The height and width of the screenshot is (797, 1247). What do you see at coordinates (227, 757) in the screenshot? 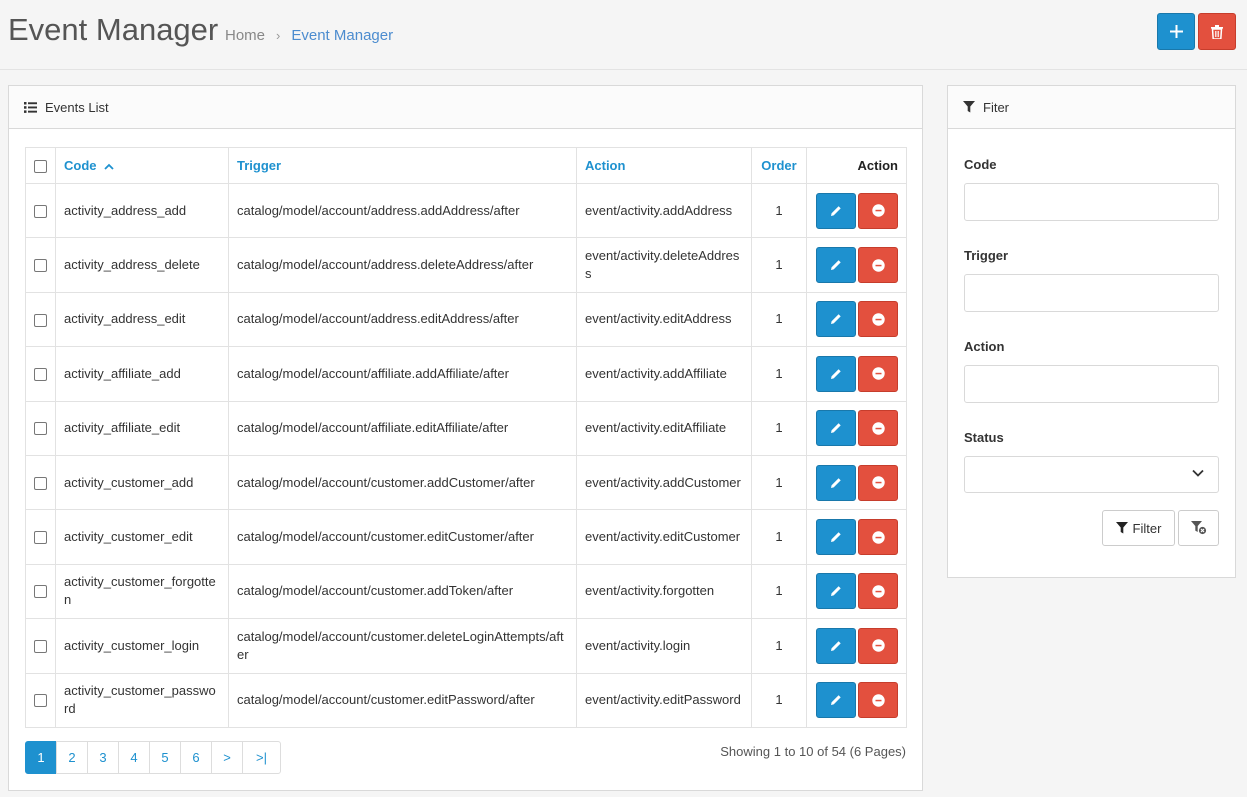
I see `pagination-link: >` at bounding box center [227, 757].